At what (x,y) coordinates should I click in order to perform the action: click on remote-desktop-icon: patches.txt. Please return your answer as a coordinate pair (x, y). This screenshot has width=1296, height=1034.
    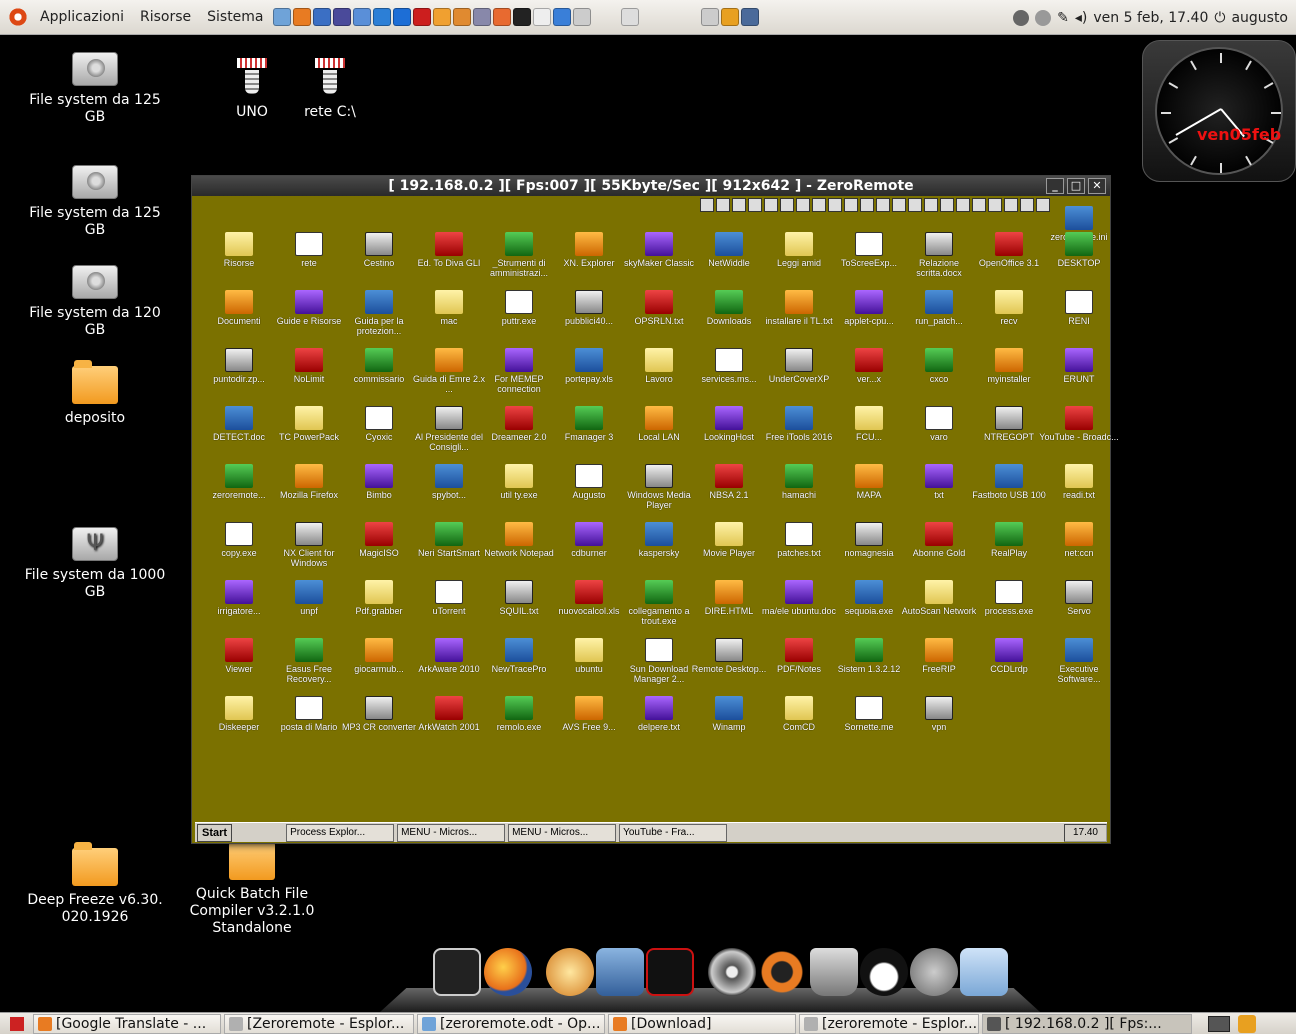
    Looking at the image, I should click on (799, 540).